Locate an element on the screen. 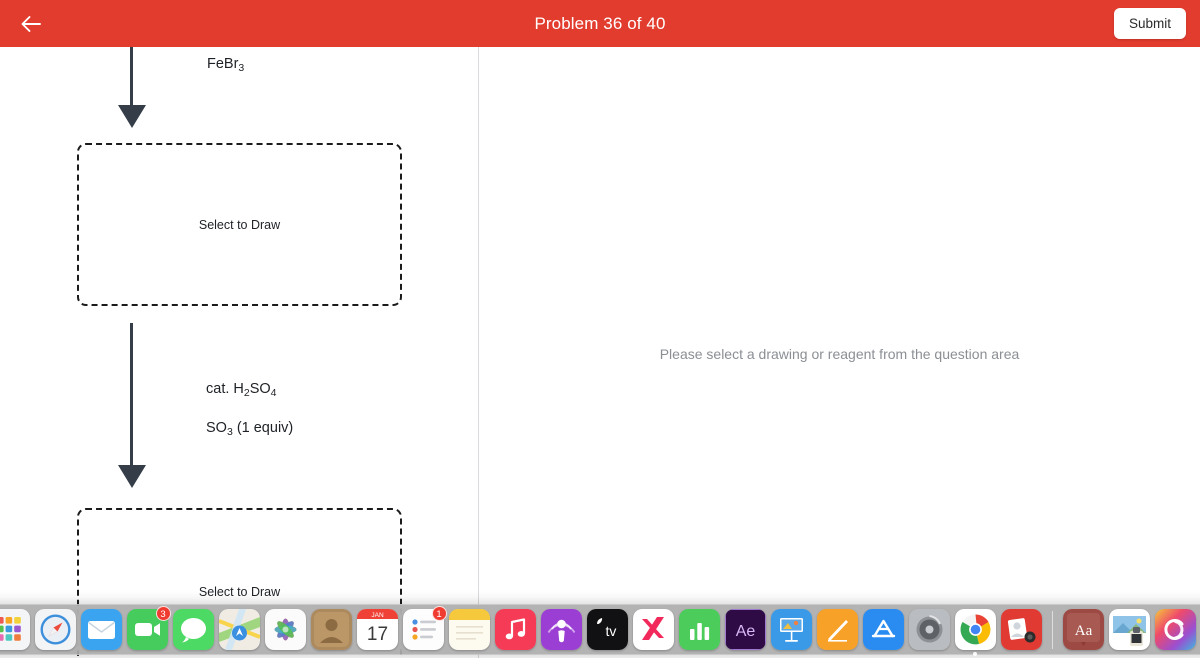 The height and width of the screenshot is (658, 1200). dock-item-notes is located at coordinates (469, 629).